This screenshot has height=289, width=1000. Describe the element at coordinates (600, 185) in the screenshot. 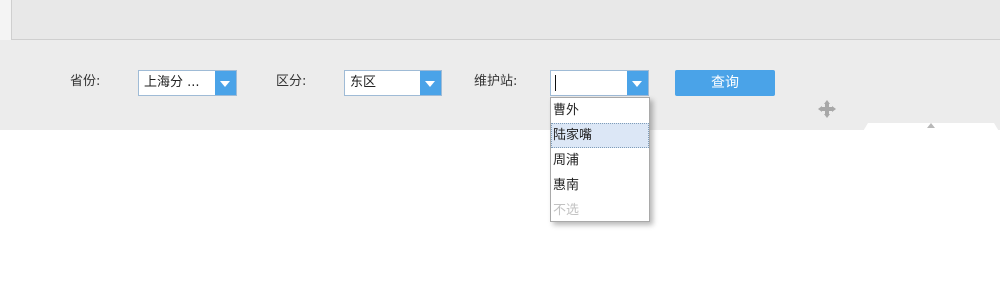

I see `dropdown-option: 惠南` at that location.